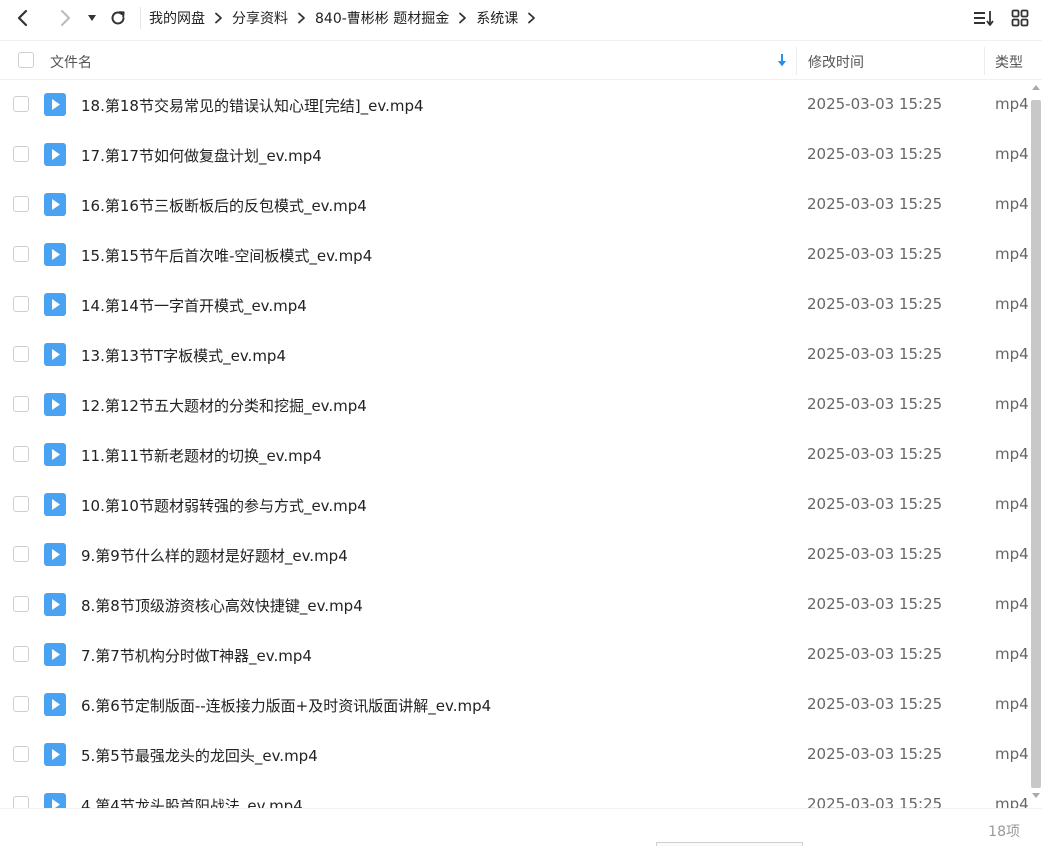 This screenshot has height=846, width=1042. I want to click on file-row: 7.第7节机构分时做T神器_ev.mp4 2025-03-03 15:25 mp4, so click(515, 655).